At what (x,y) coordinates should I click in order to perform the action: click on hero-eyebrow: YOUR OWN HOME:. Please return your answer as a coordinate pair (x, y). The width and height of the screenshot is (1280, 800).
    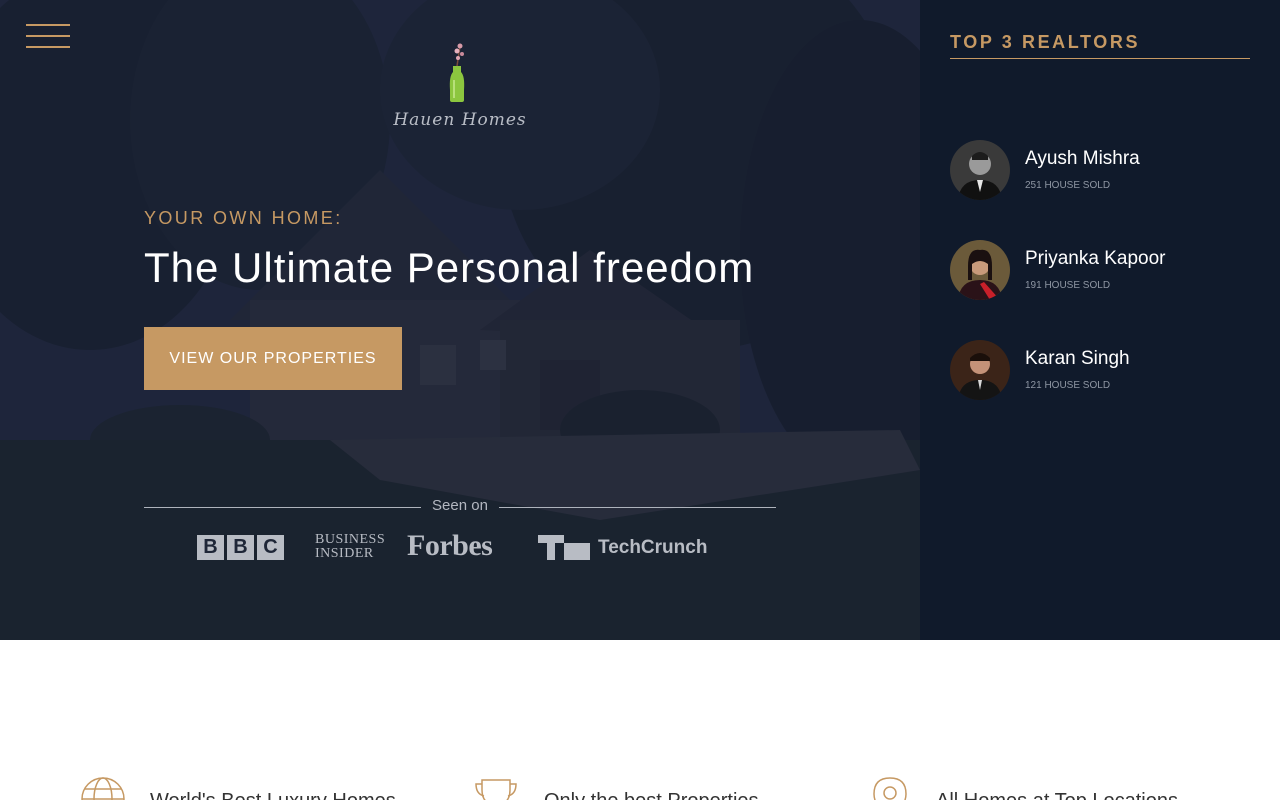
    Looking at the image, I should click on (243, 218).